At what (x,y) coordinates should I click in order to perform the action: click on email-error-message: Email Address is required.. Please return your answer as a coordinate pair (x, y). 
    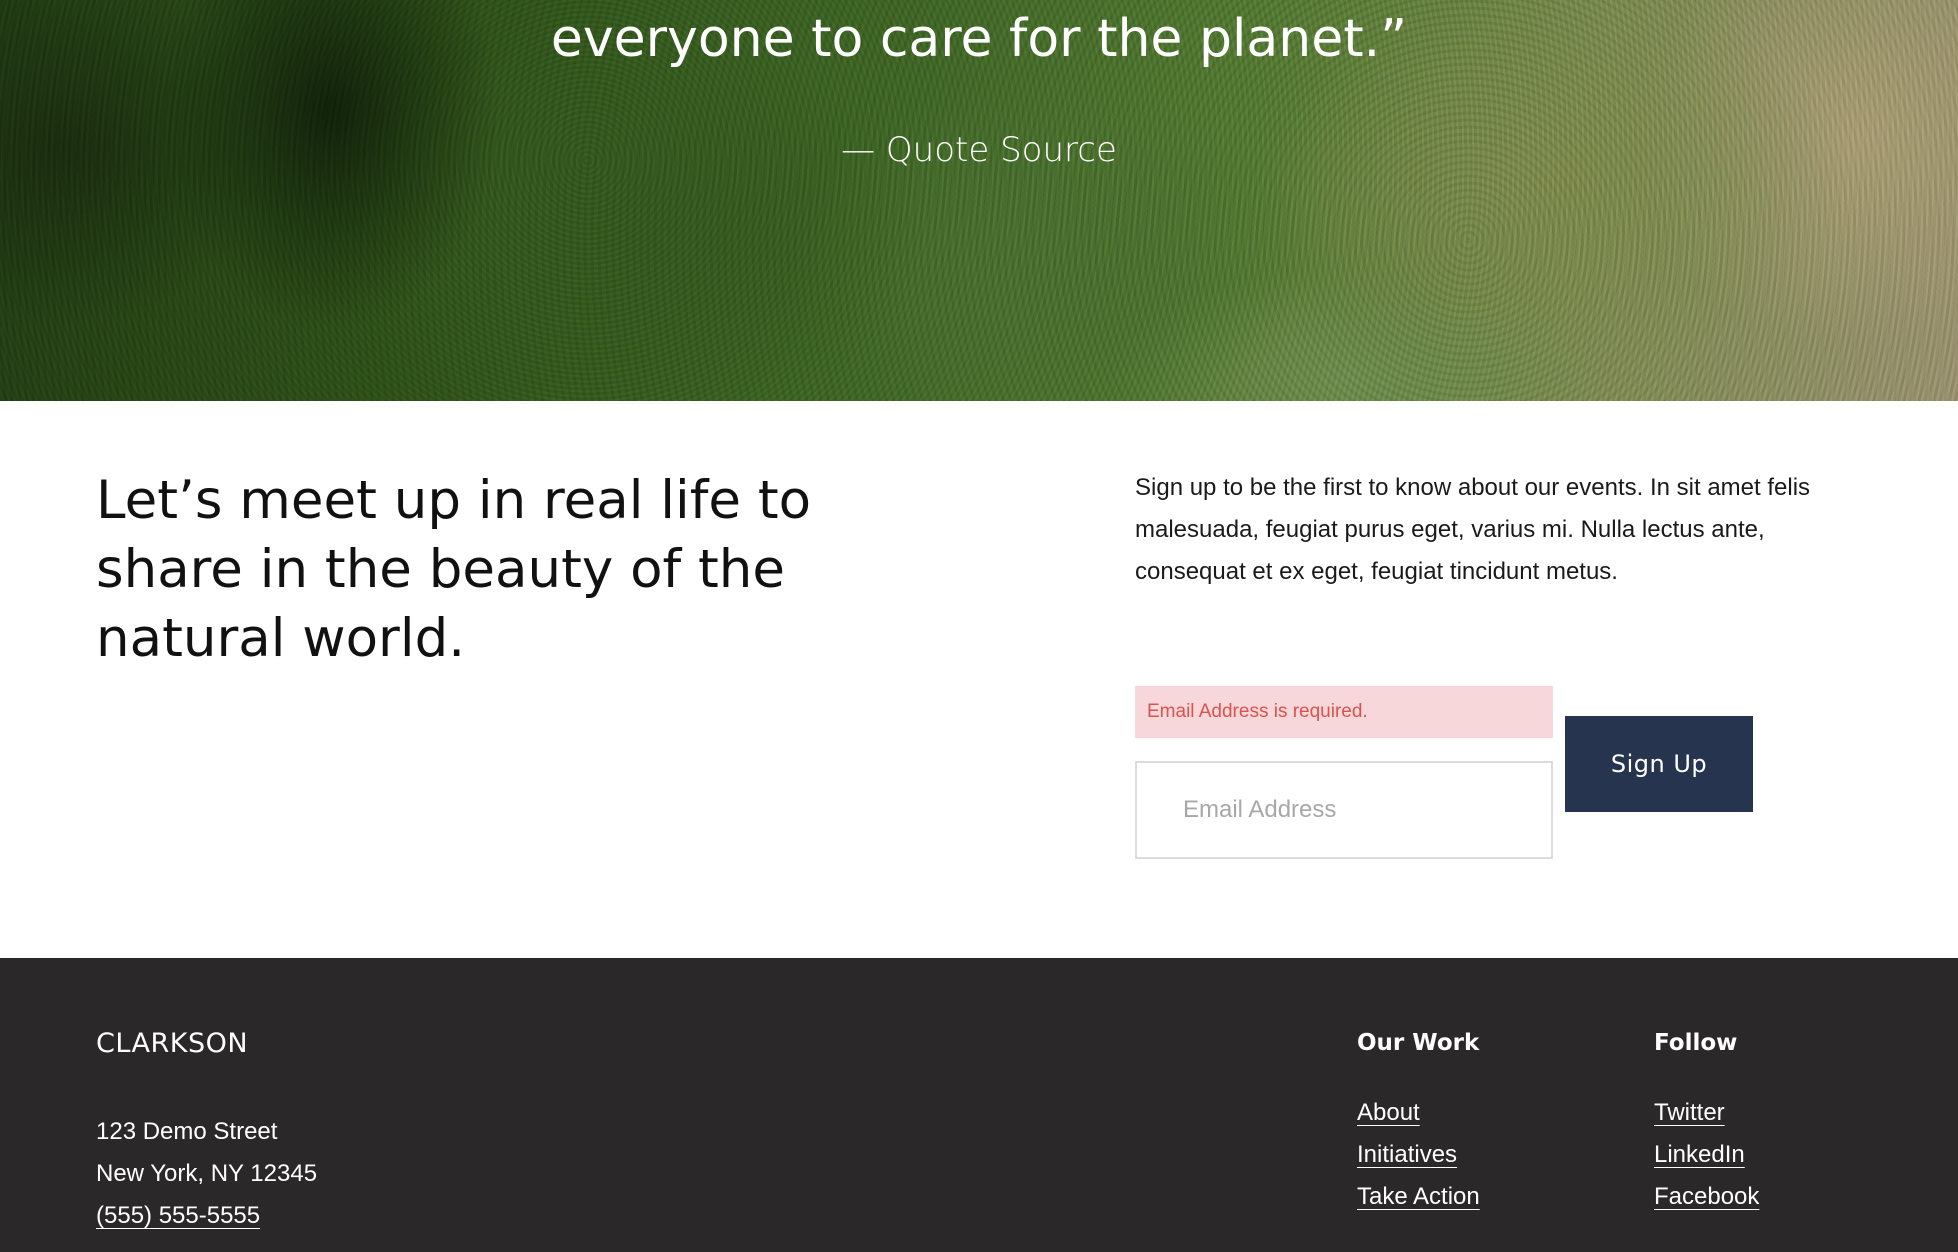
    Looking at the image, I should click on (1344, 712).